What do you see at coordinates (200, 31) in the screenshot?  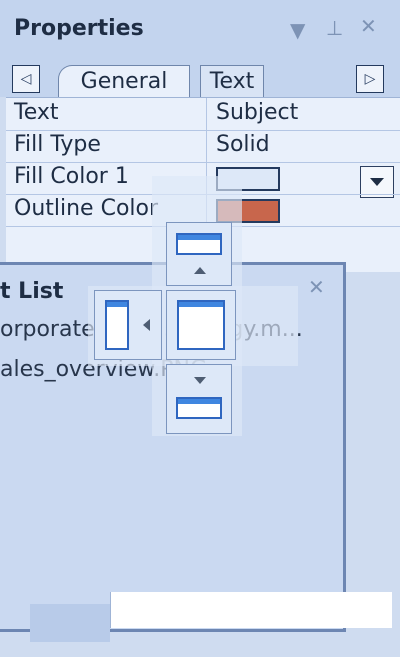 I see `panel-header: Properties ▼ ⊥ ✕` at bounding box center [200, 31].